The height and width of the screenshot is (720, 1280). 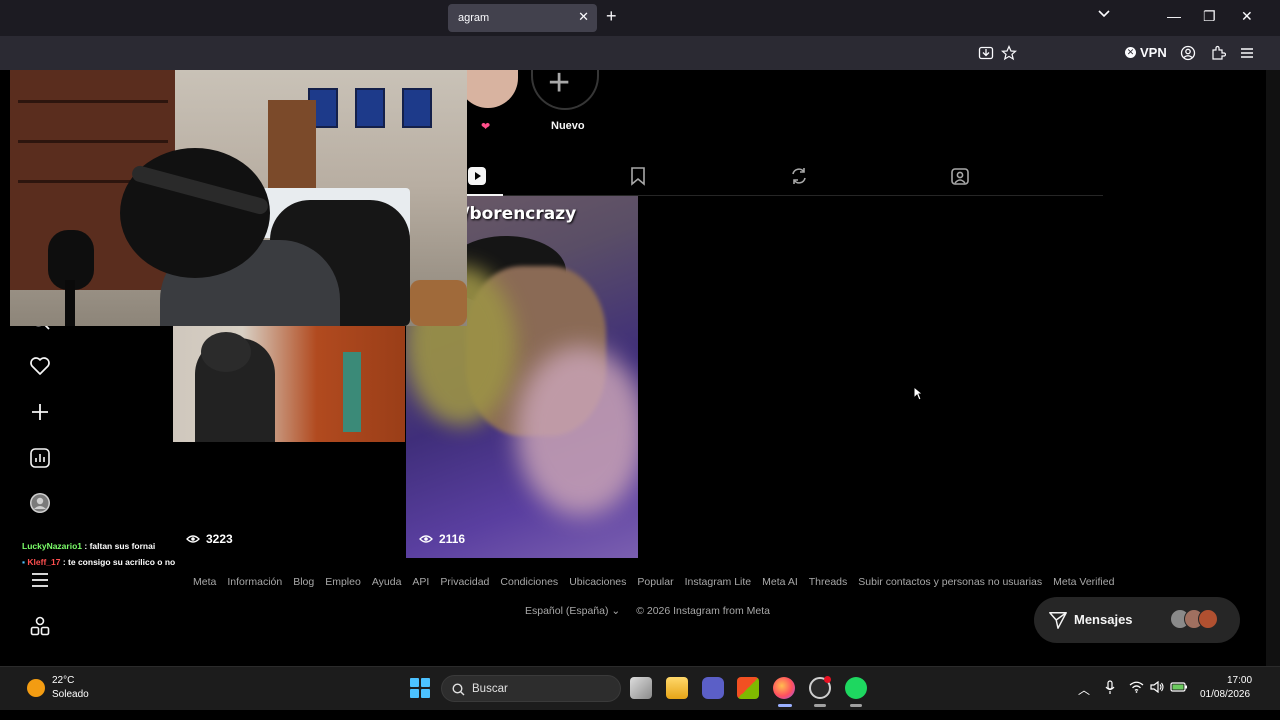 I want to click on install-app-icon, so click(x=986, y=53).